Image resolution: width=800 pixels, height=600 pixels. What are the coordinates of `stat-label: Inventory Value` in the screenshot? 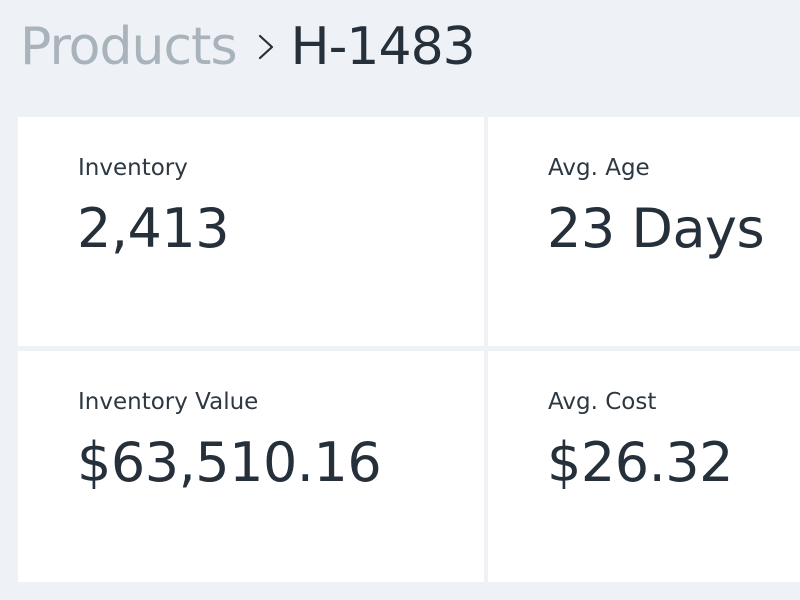 It's located at (168, 402).